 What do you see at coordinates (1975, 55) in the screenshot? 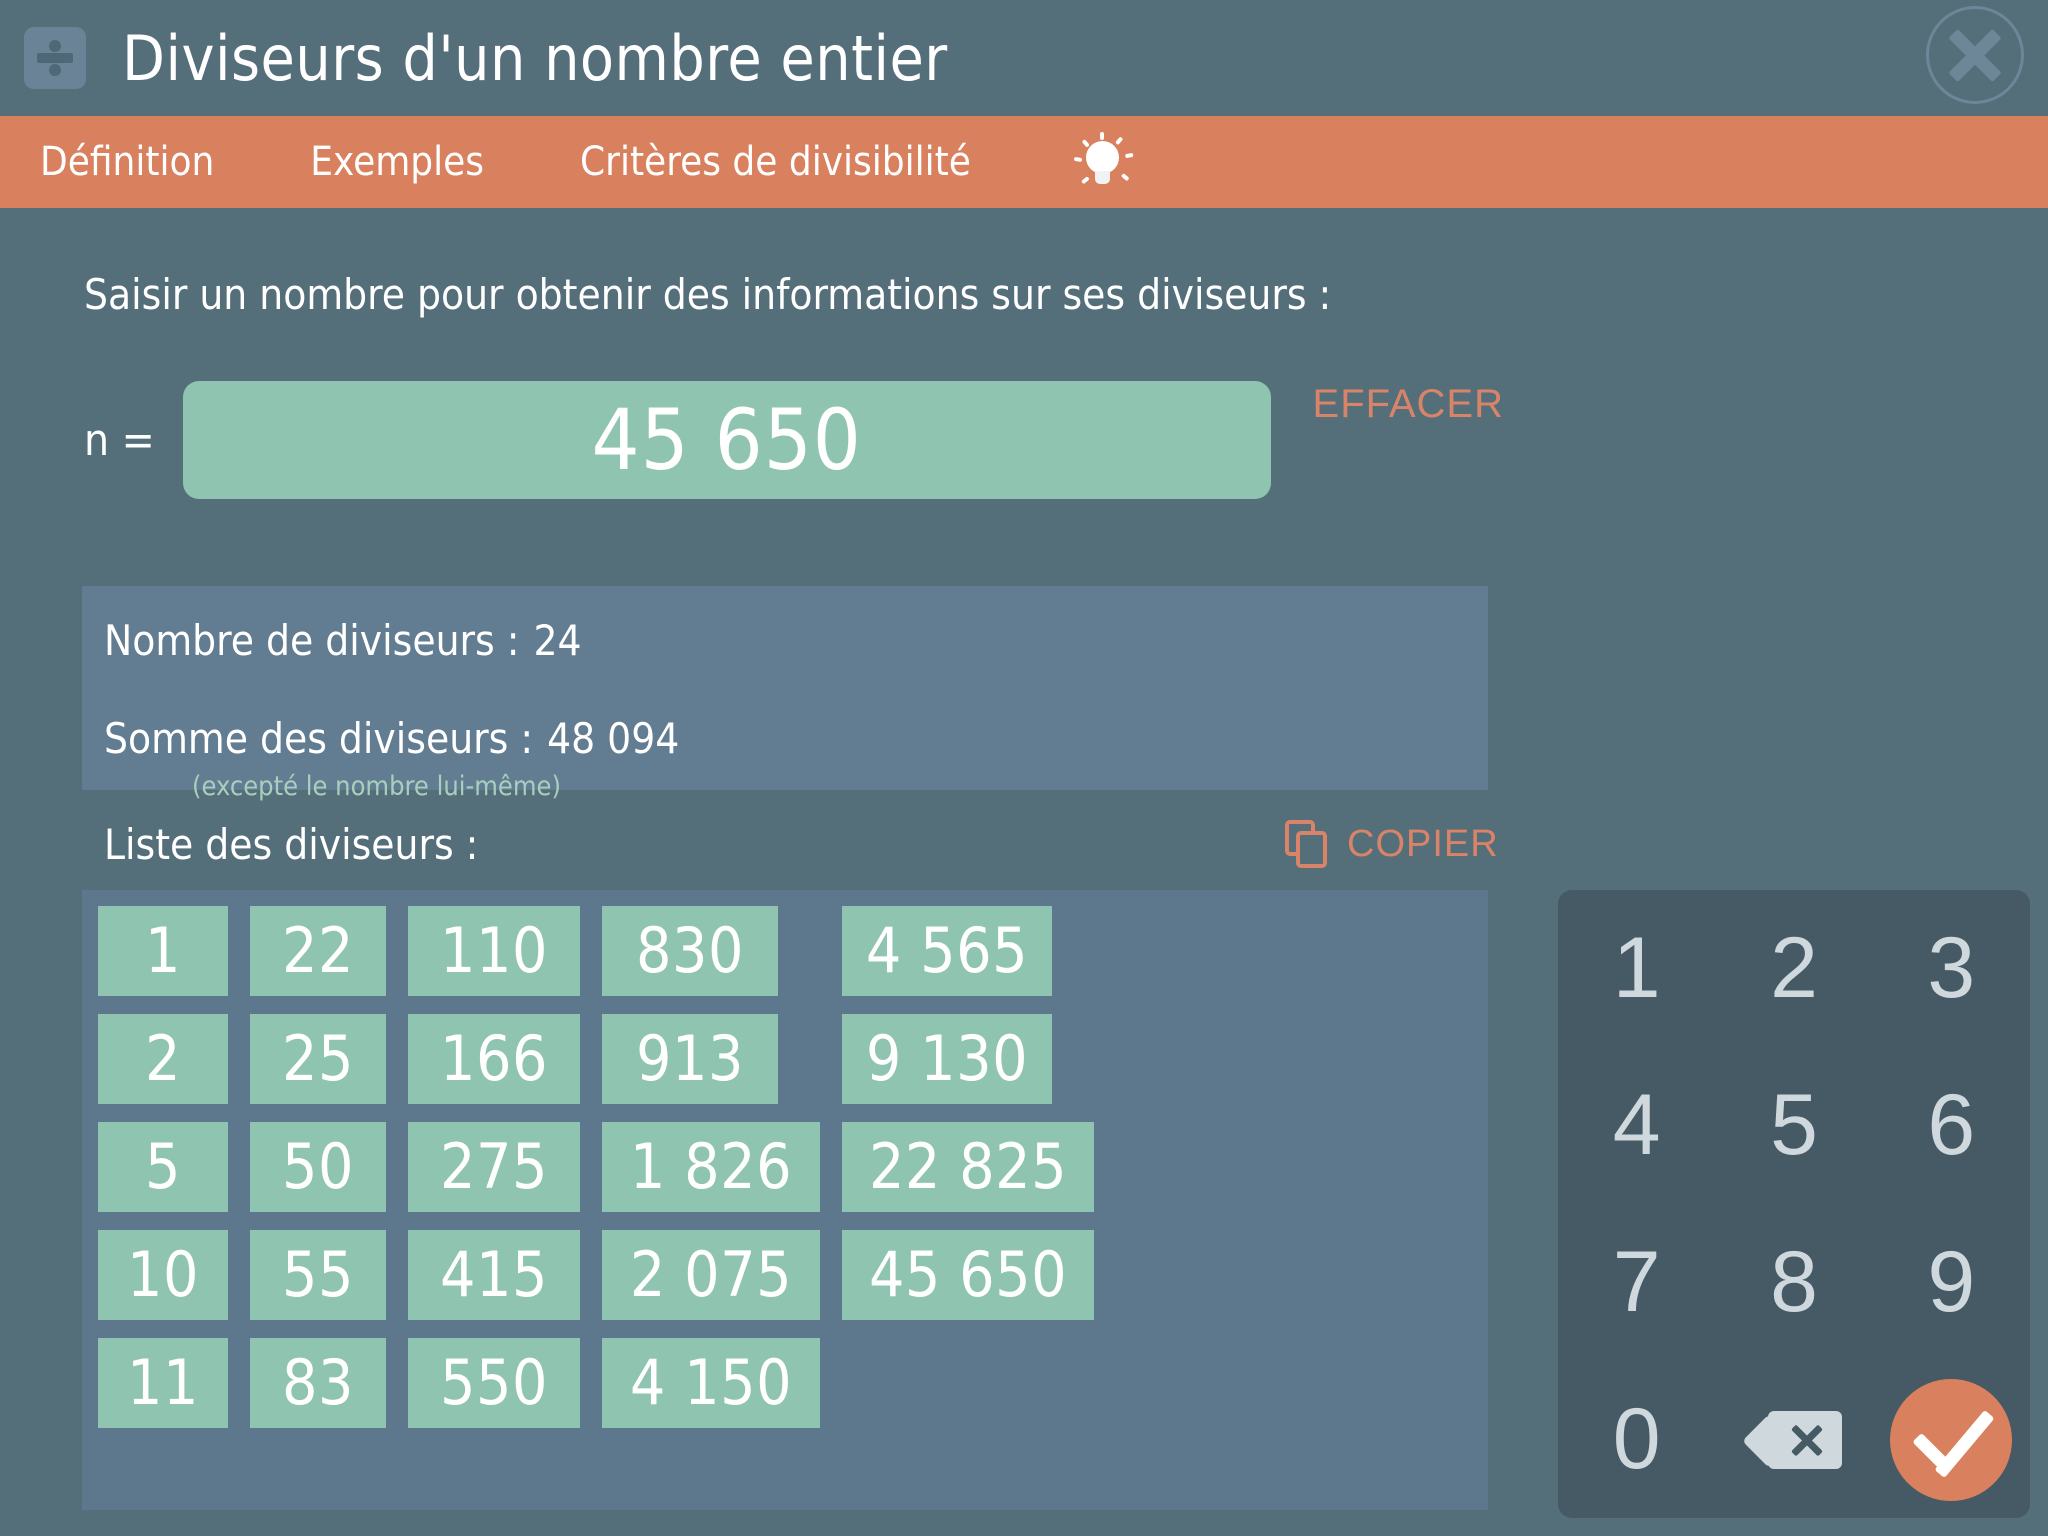
I see `close-icon` at bounding box center [1975, 55].